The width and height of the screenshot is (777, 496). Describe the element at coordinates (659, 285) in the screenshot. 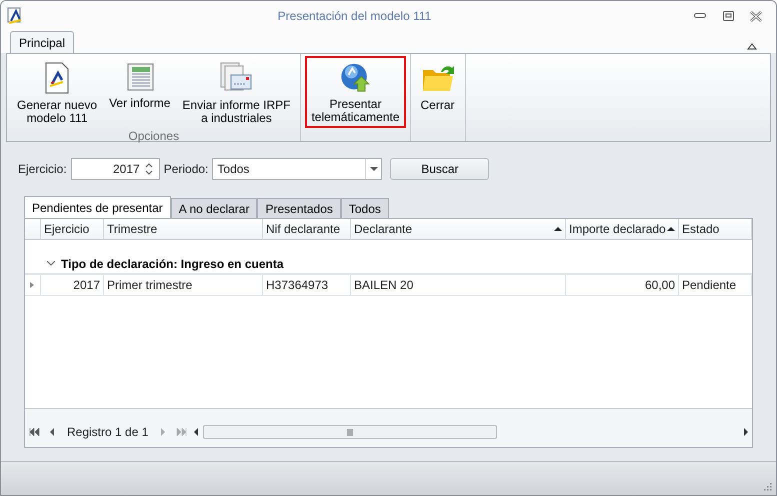

I see `table-cell: 60,00` at that location.